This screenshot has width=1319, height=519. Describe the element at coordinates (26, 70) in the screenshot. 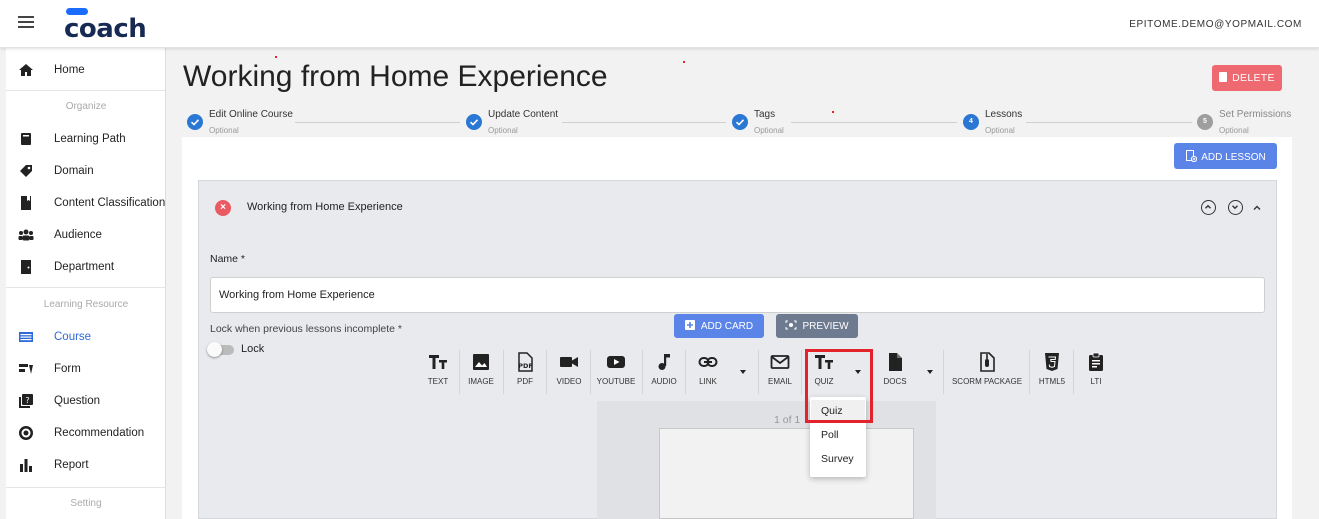

I see `home-icon` at that location.